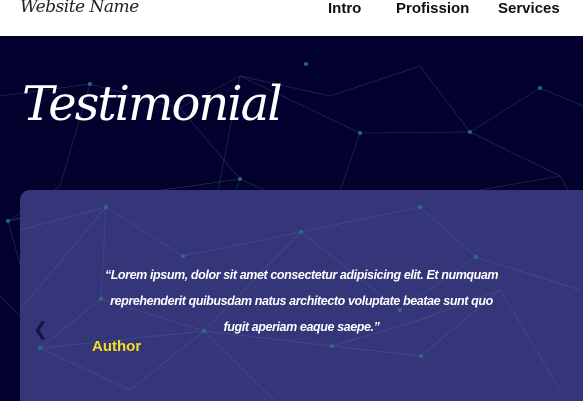 Image resolution: width=583 pixels, height=401 pixels. I want to click on testimonial-author: Author, so click(117, 346).